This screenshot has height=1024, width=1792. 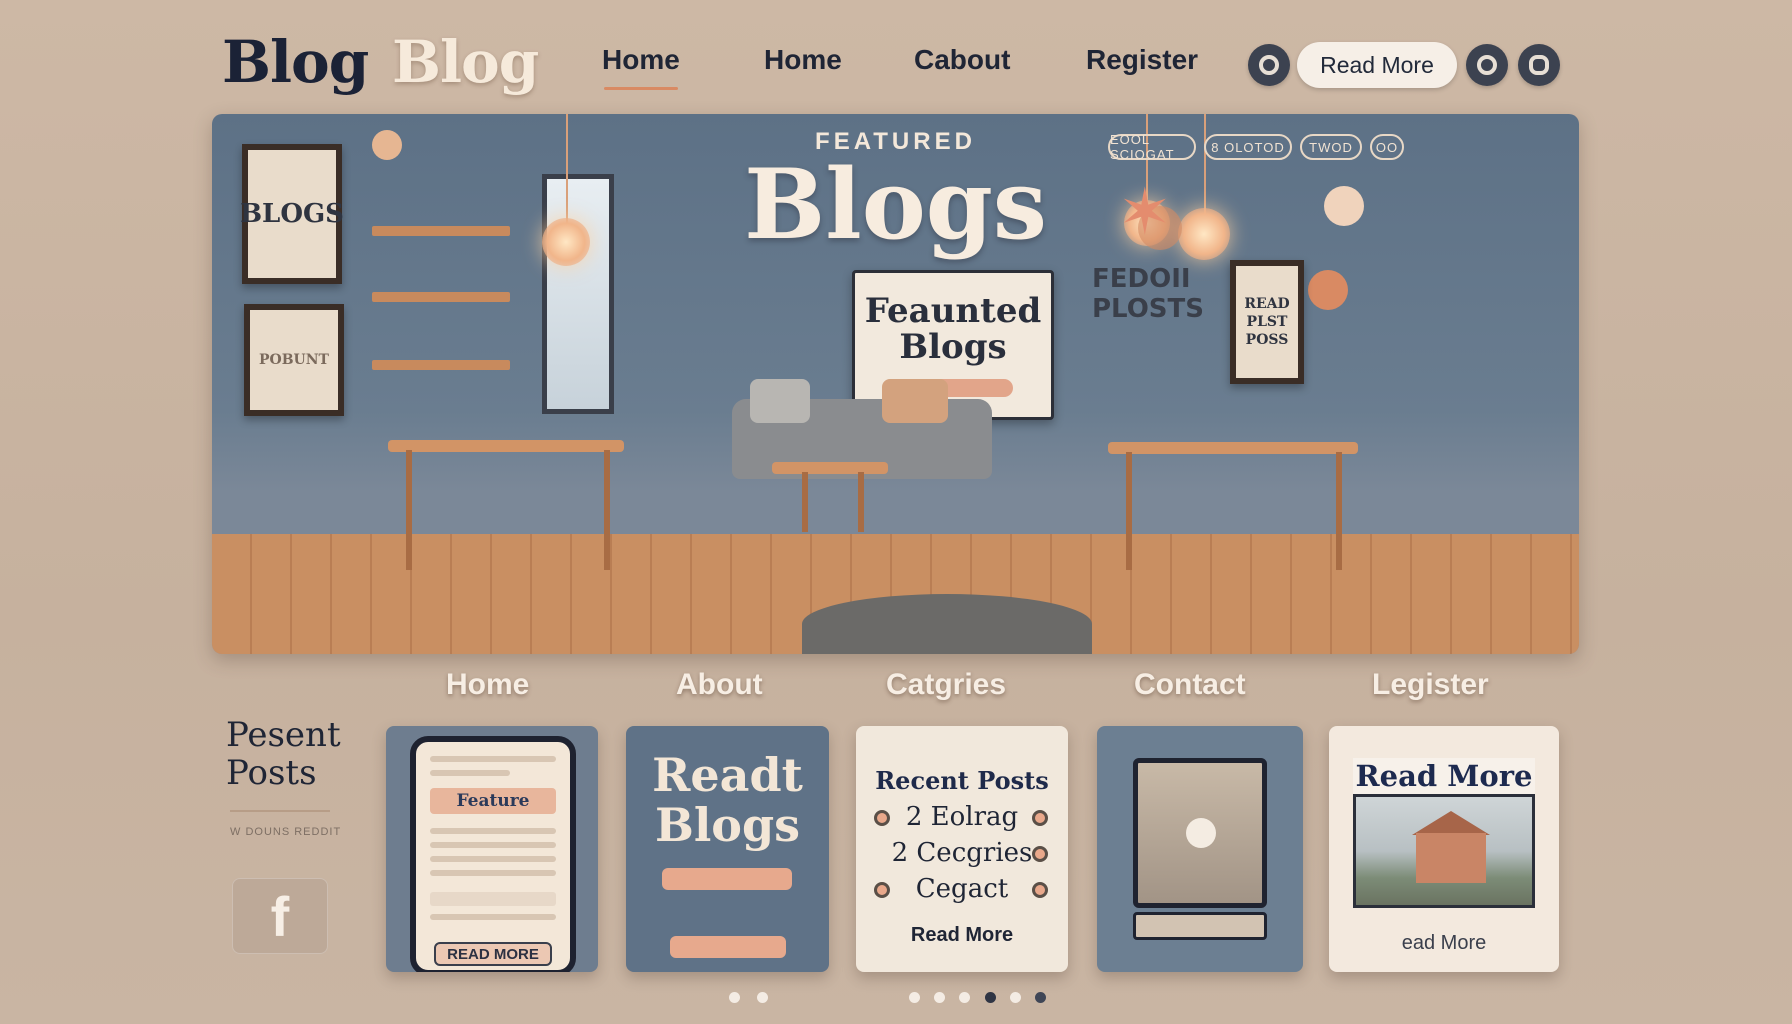 What do you see at coordinates (493, 954) in the screenshot?
I see `phone-read-more-button: READ MORE` at bounding box center [493, 954].